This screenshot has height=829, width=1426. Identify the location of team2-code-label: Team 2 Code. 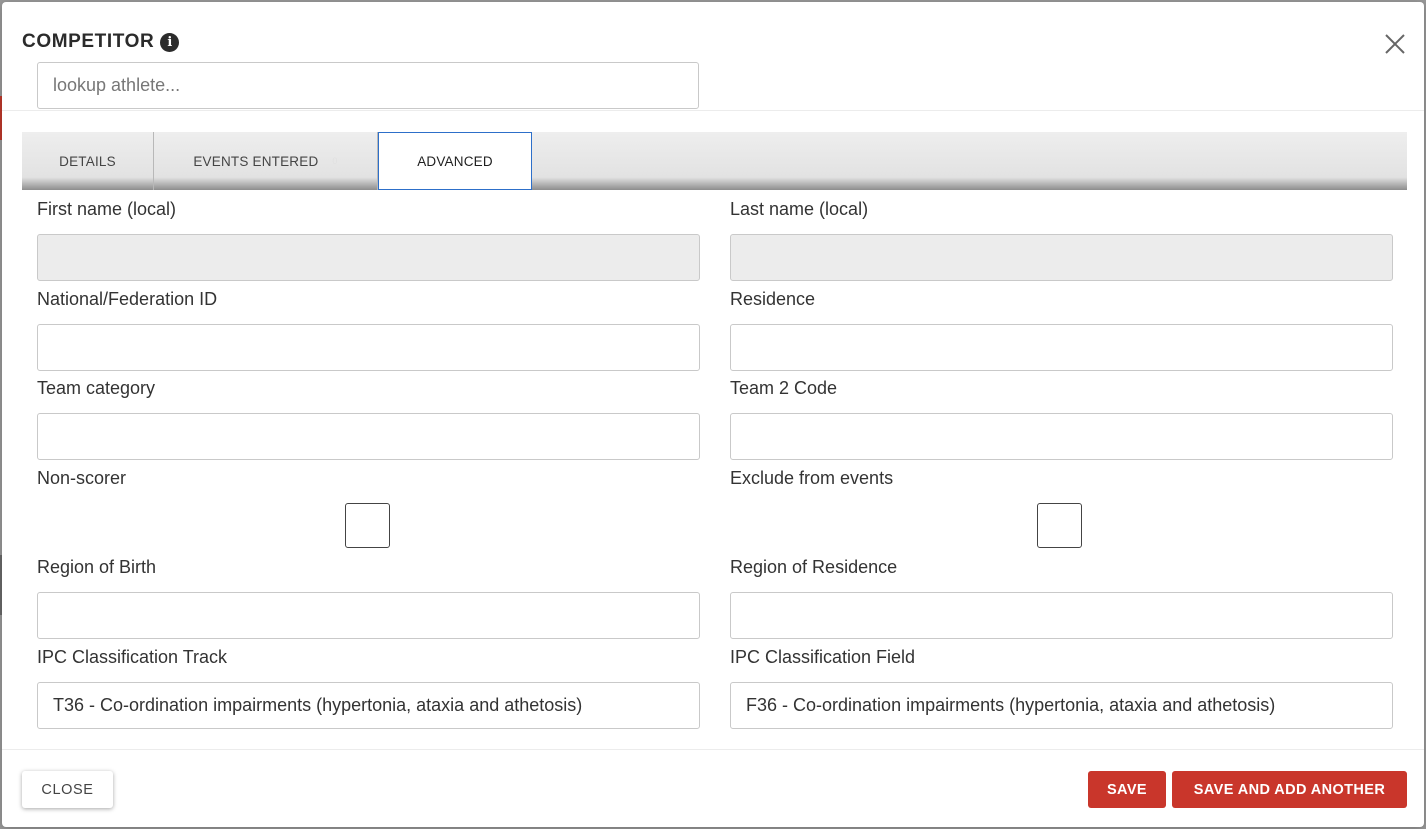
(784, 388).